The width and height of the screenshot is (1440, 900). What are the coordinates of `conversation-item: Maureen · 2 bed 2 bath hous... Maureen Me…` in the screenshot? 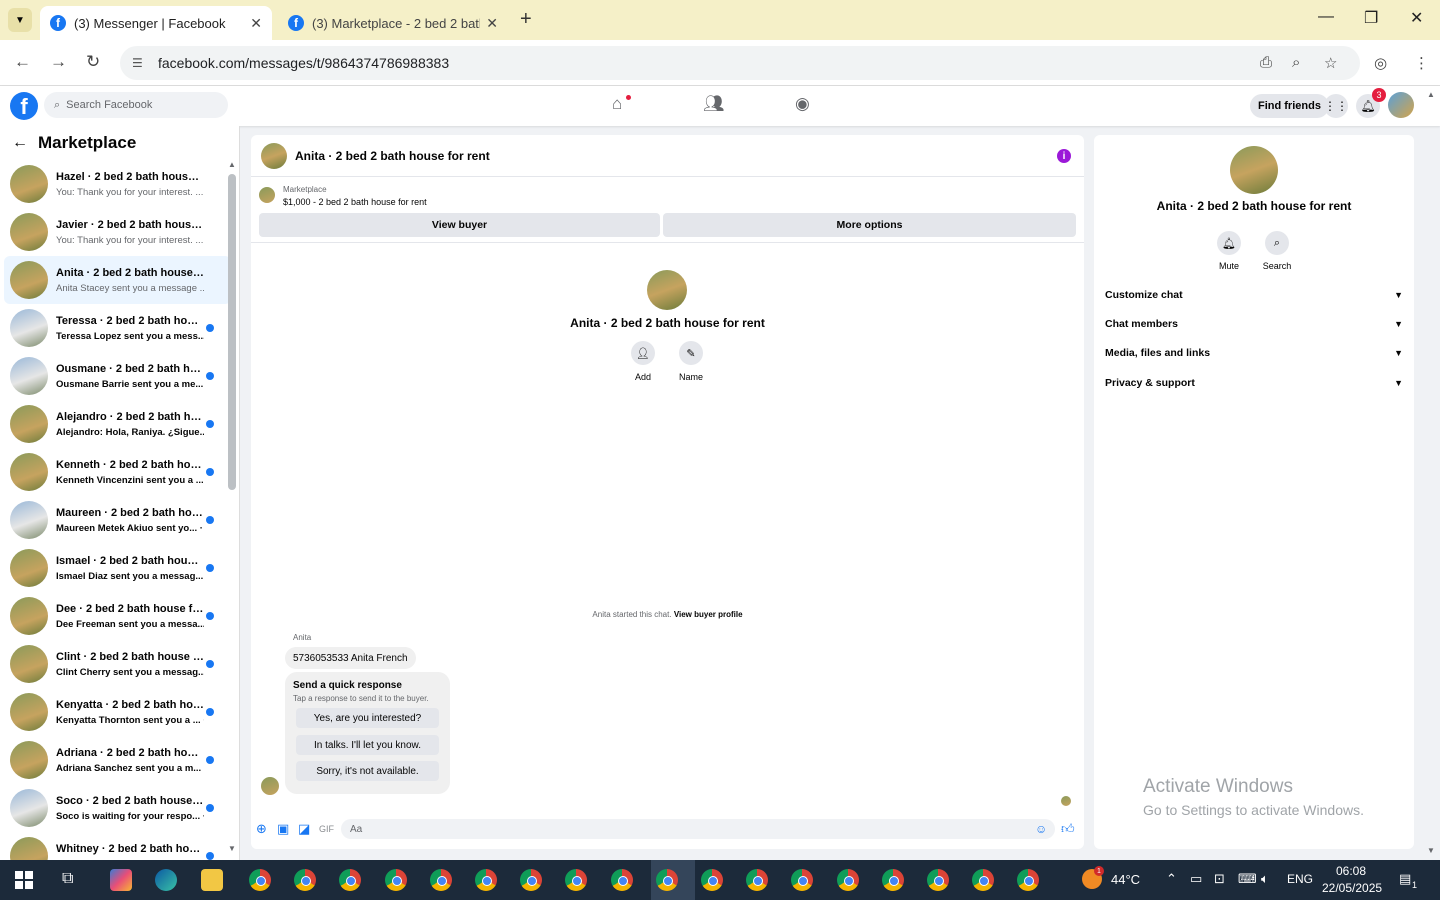 It's located at (117, 520).